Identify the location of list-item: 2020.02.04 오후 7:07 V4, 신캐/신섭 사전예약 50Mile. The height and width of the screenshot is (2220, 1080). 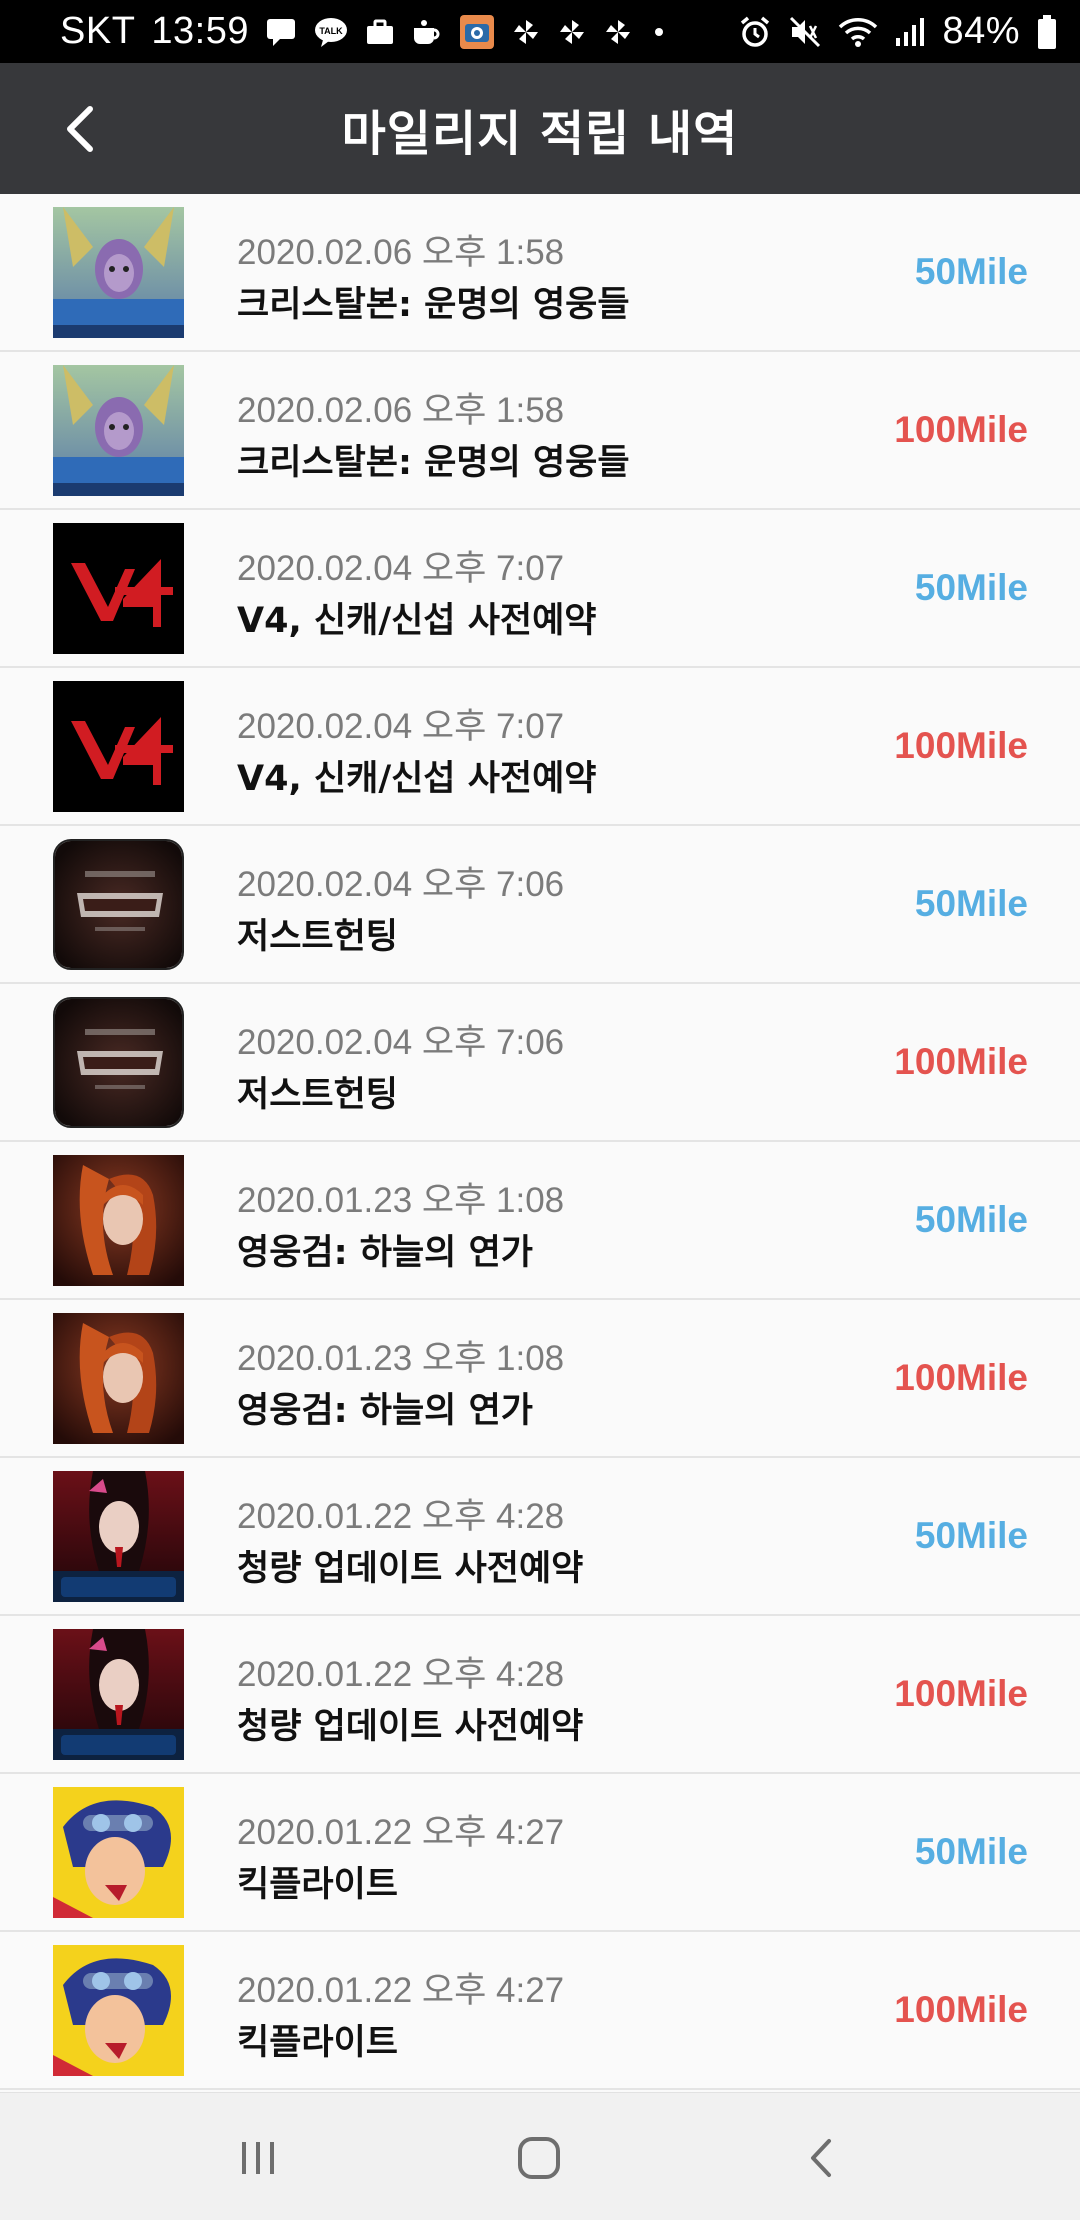
(540, 589).